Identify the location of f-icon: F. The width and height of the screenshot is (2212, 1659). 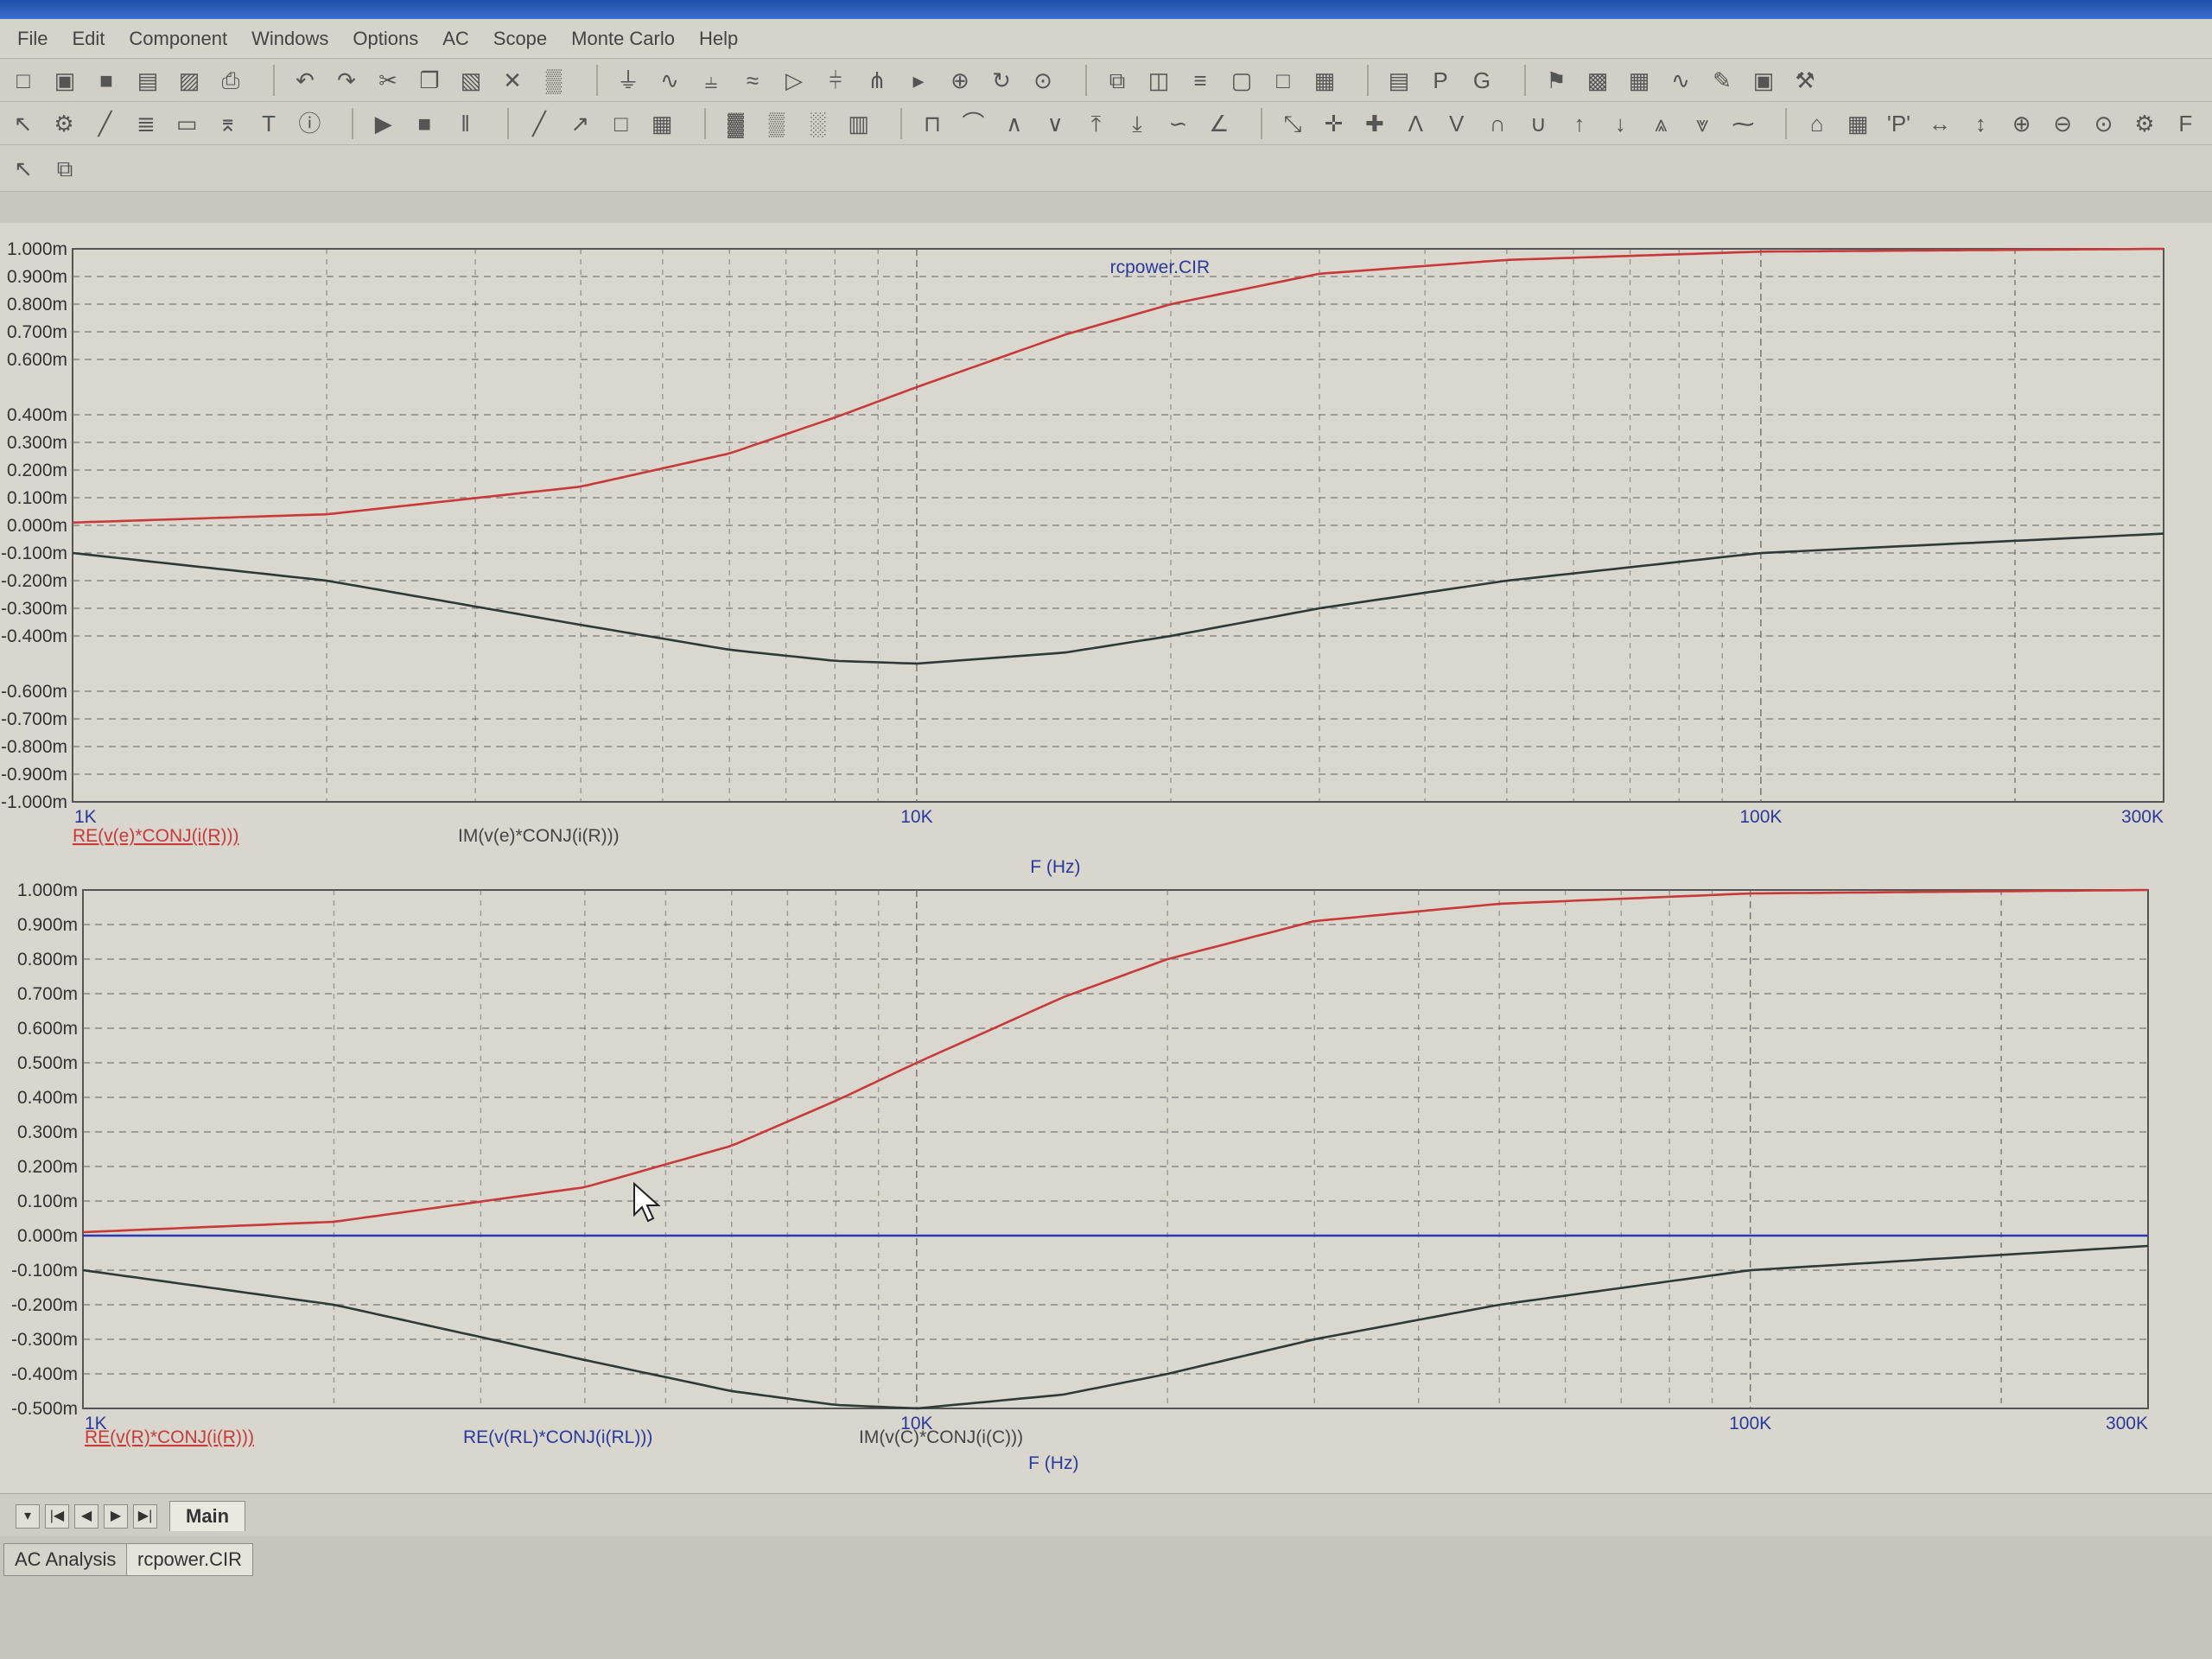
(2185, 123).